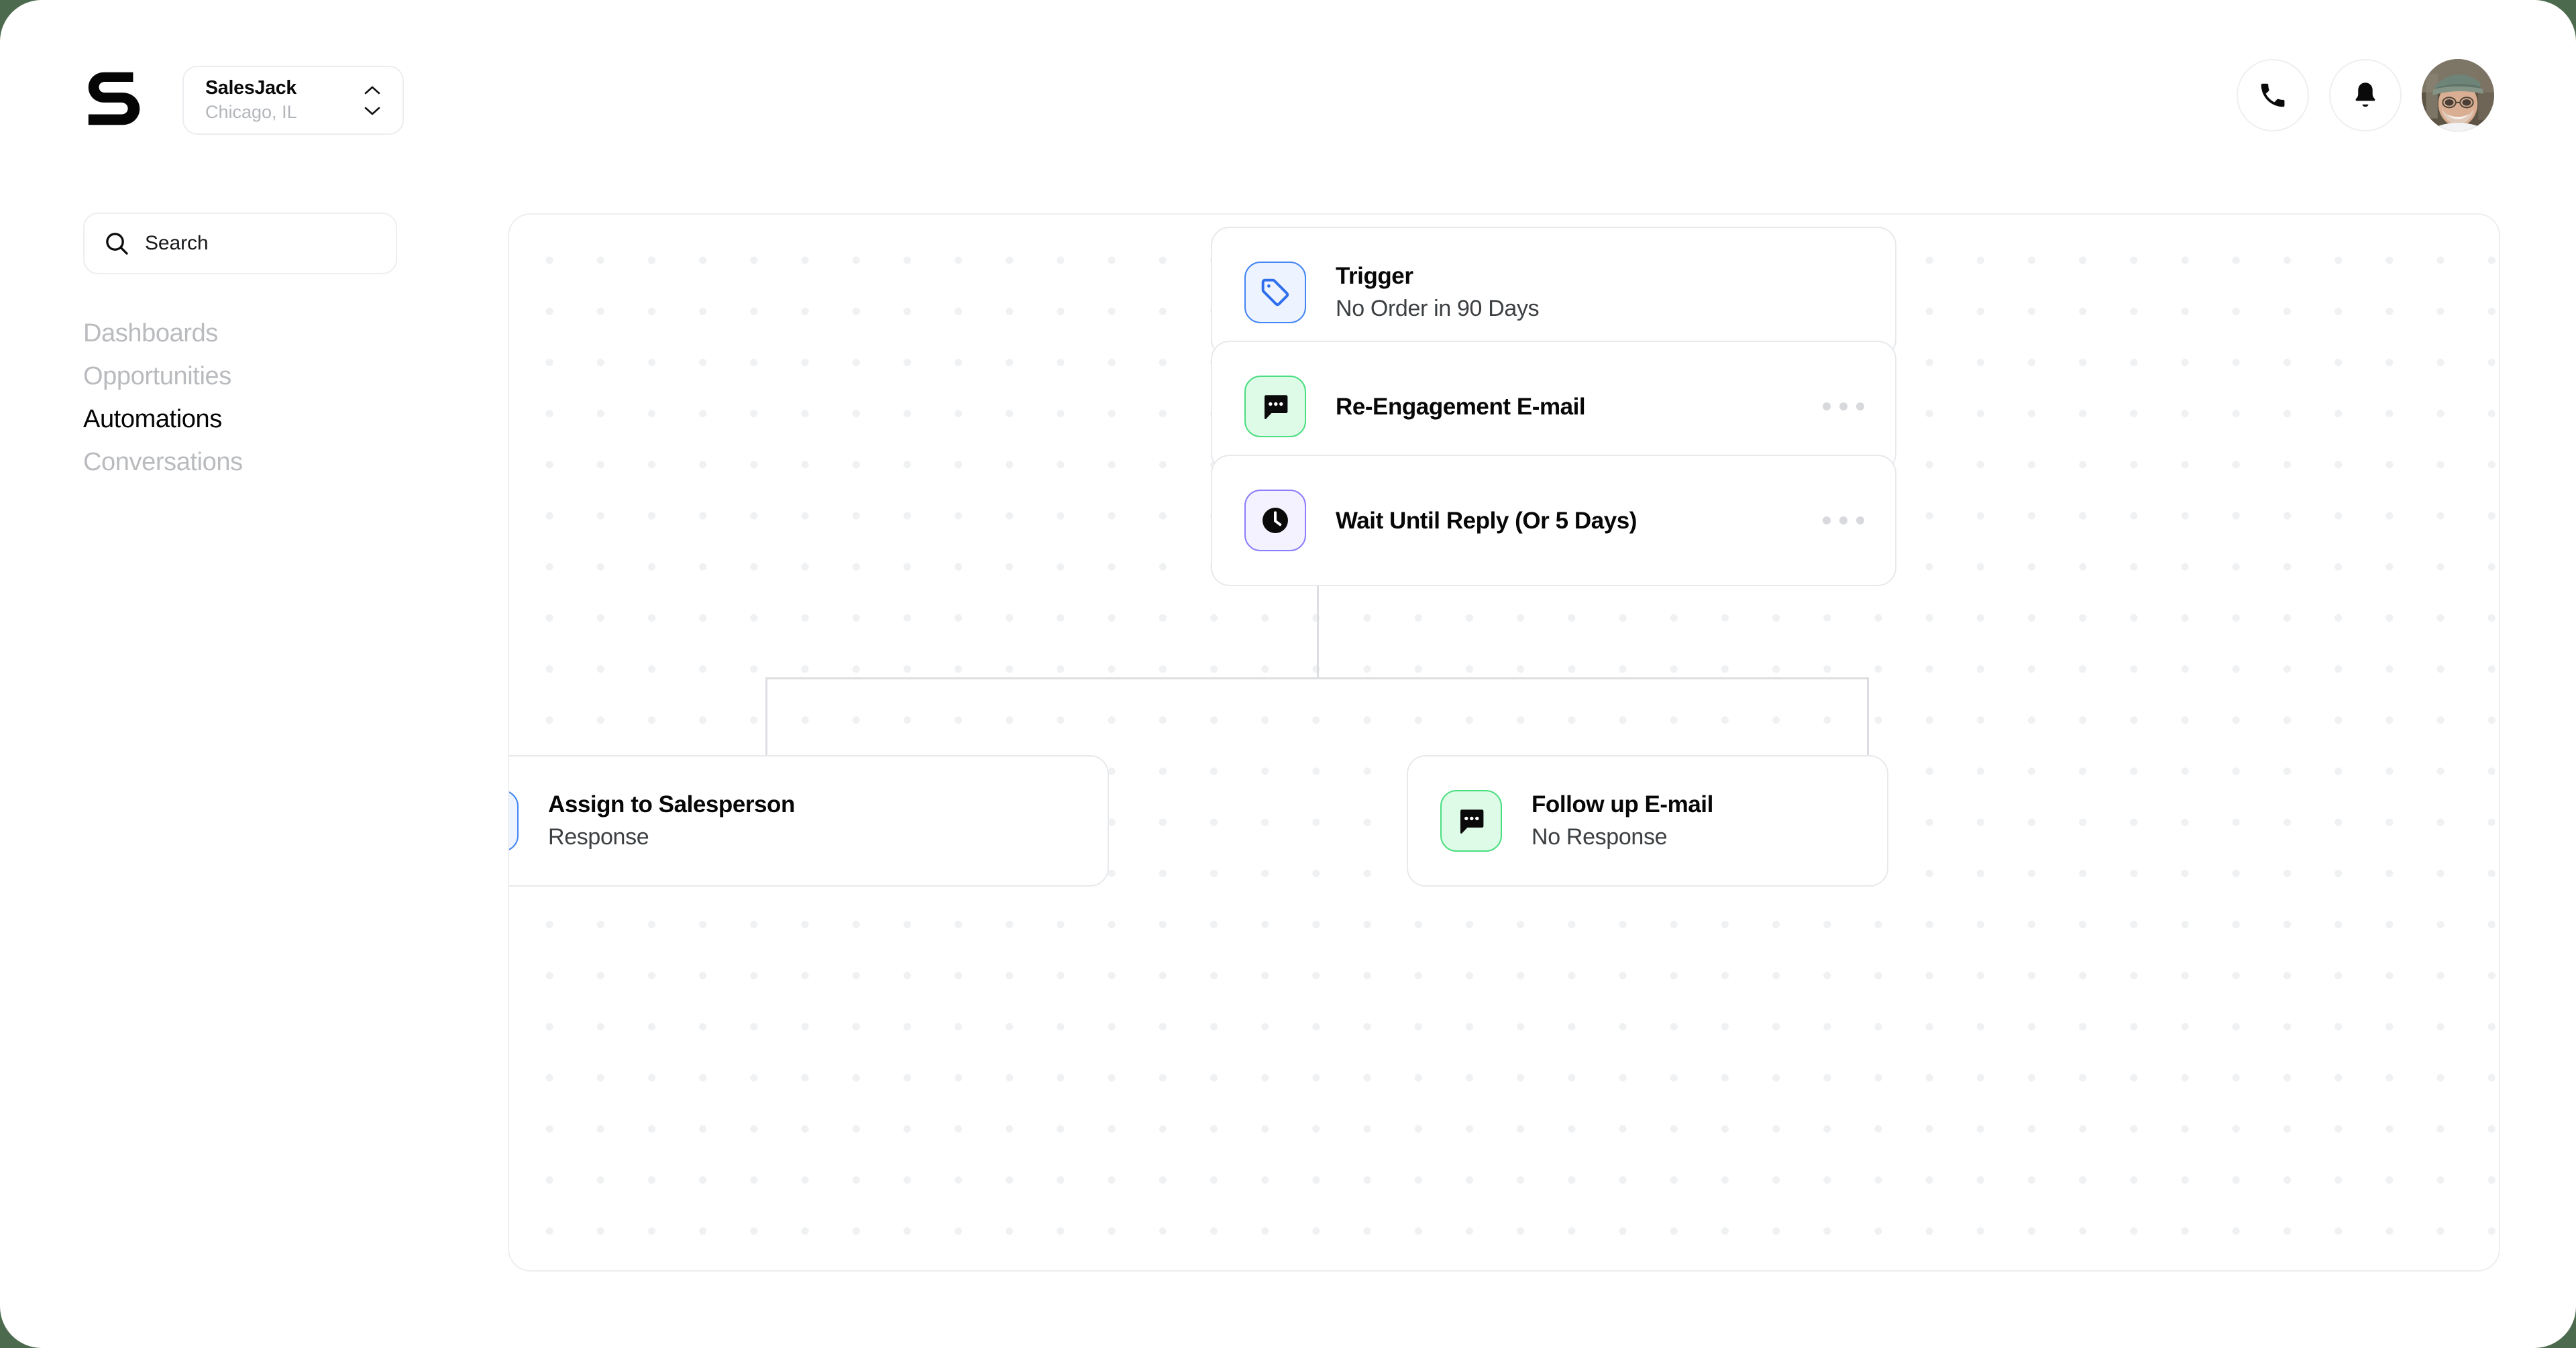  I want to click on workspace-location: Chicago, IL, so click(251, 112).